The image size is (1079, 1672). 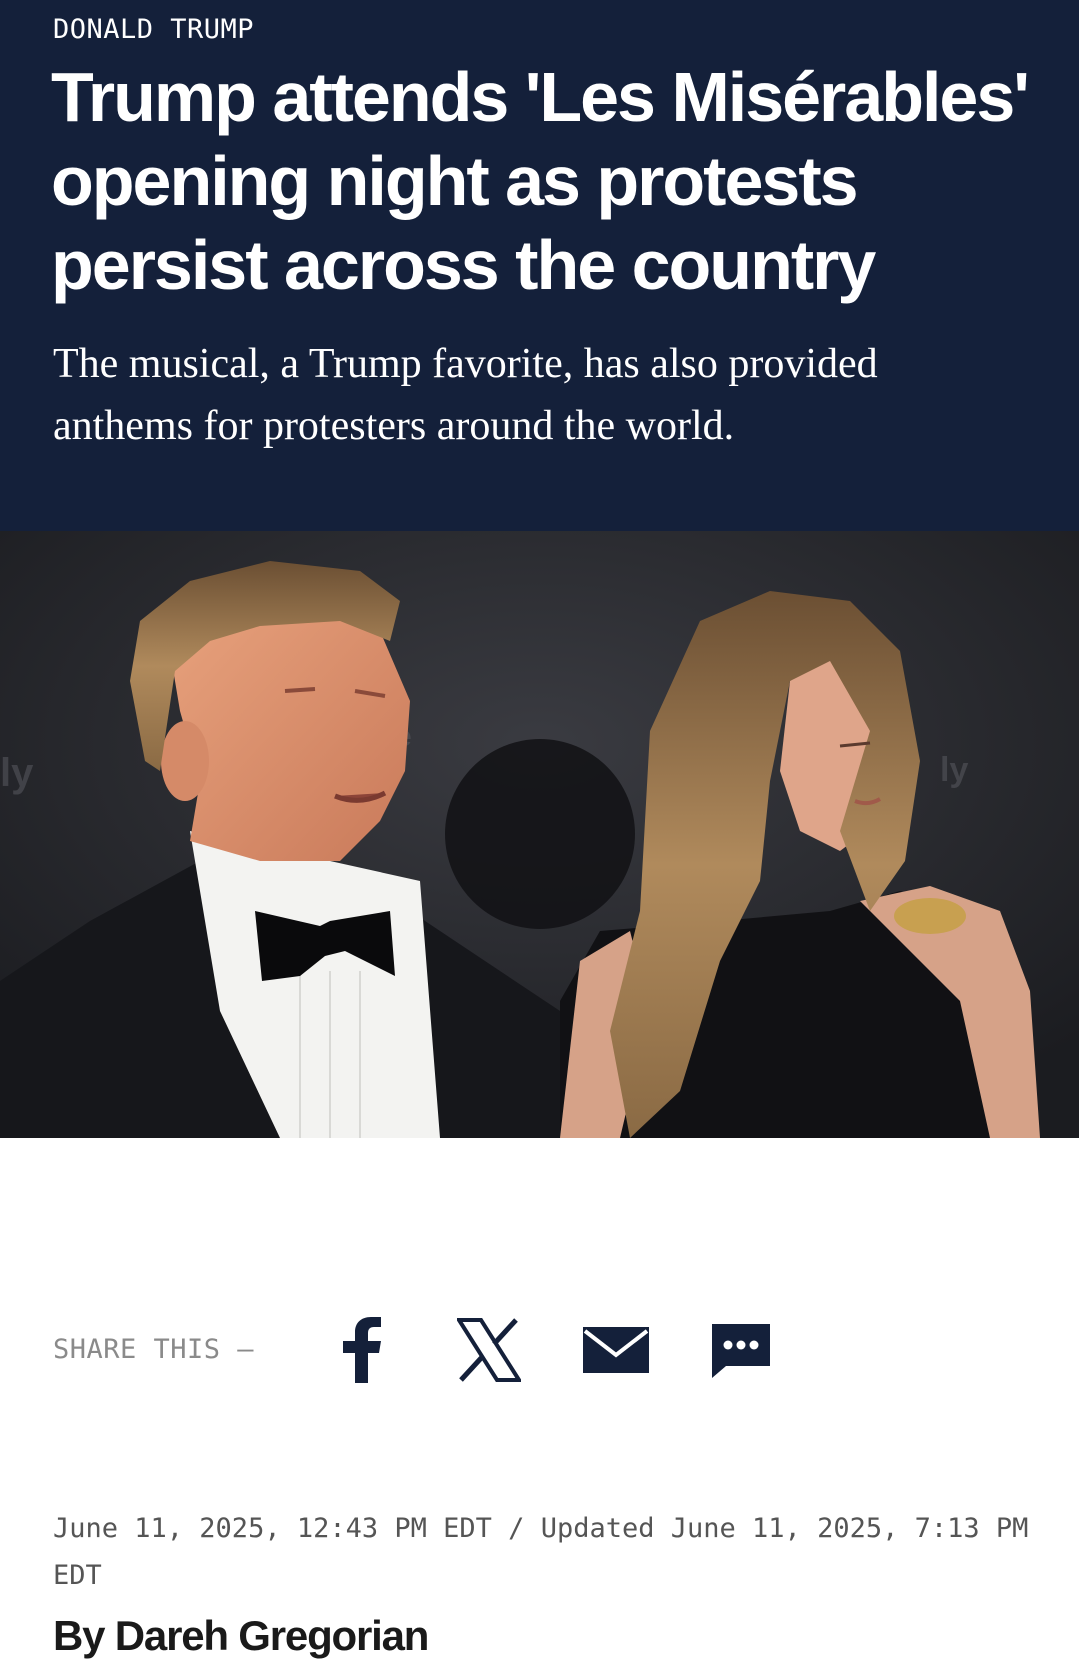 I want to click on share-email-button, so click(x=616, y=1350).